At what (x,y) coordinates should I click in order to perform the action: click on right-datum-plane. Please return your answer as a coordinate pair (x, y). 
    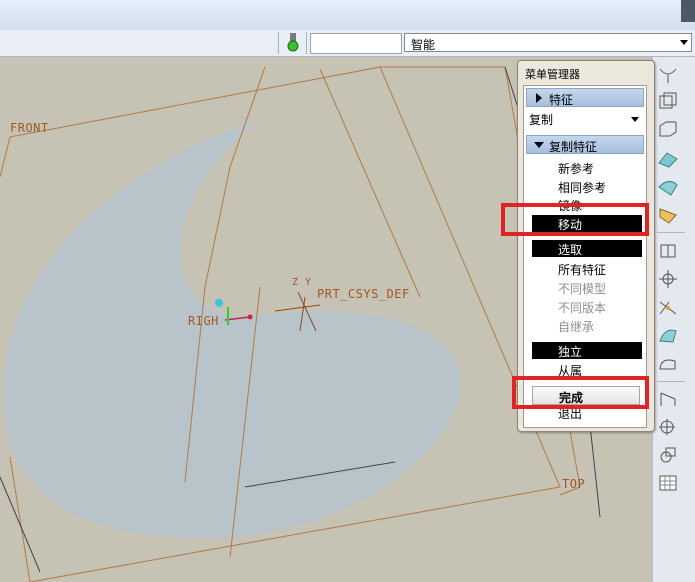
    Looking at the image, I should click on (235, 177).